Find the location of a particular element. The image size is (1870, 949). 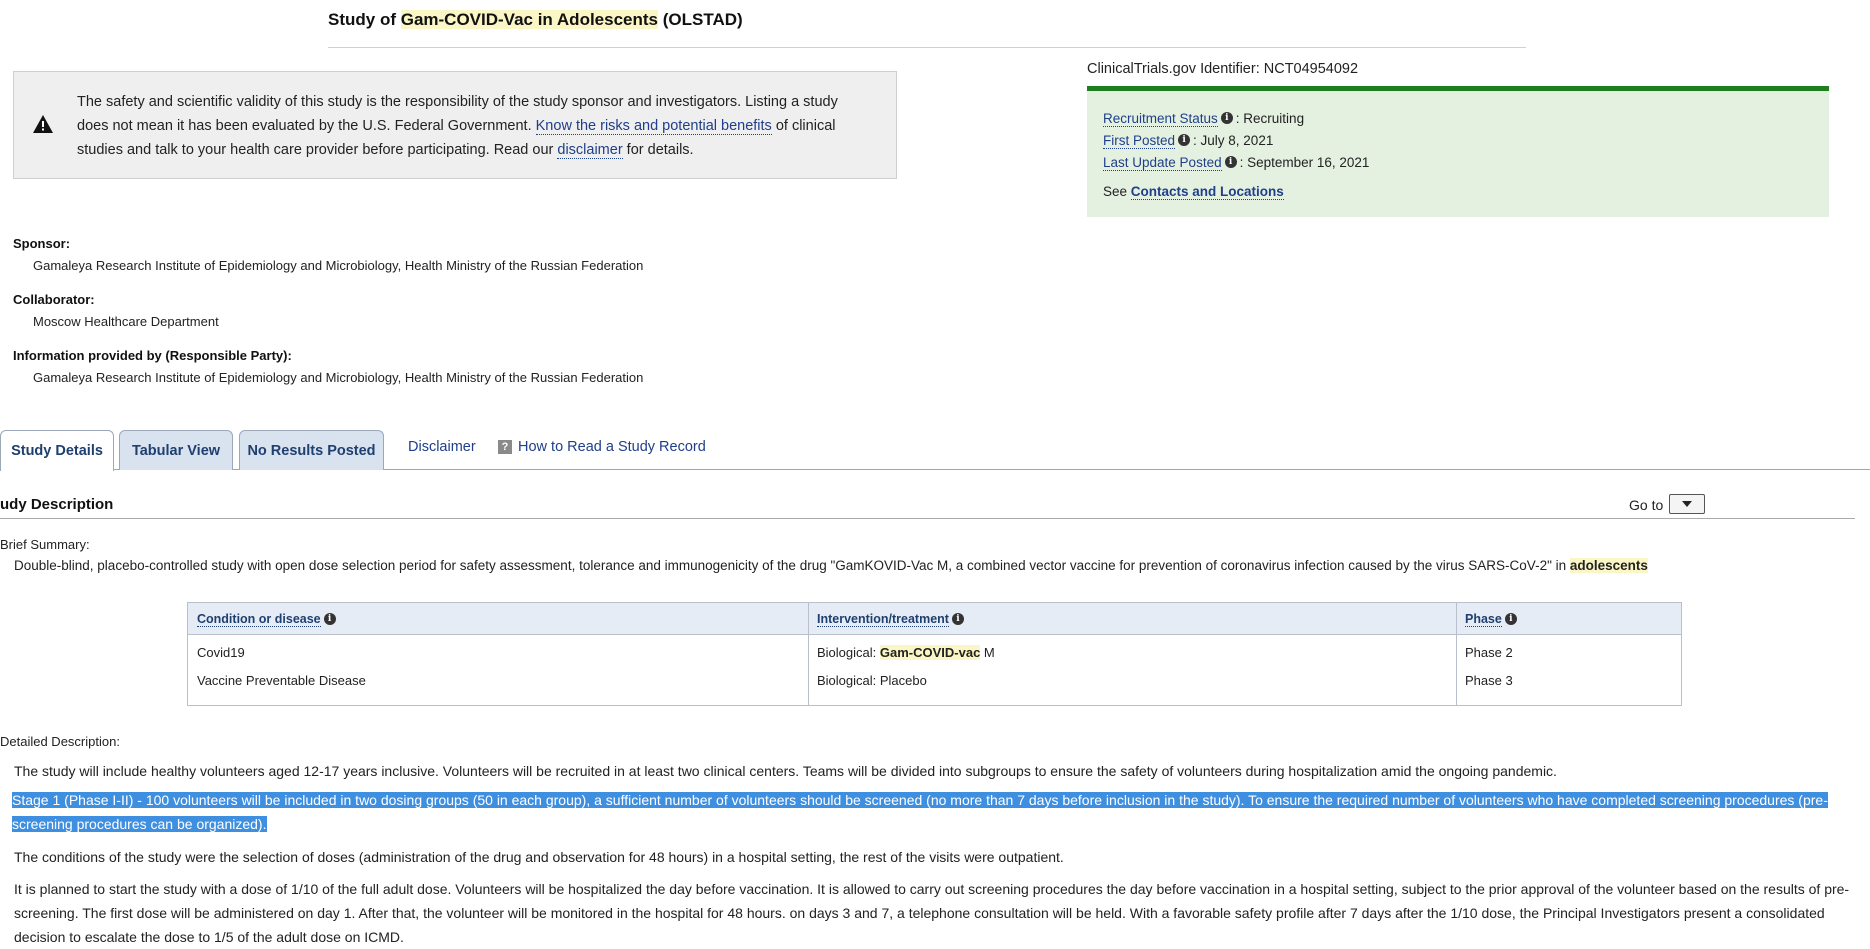

table-header-cell: Intervention/treatment i is located at coordinates (892, 619).